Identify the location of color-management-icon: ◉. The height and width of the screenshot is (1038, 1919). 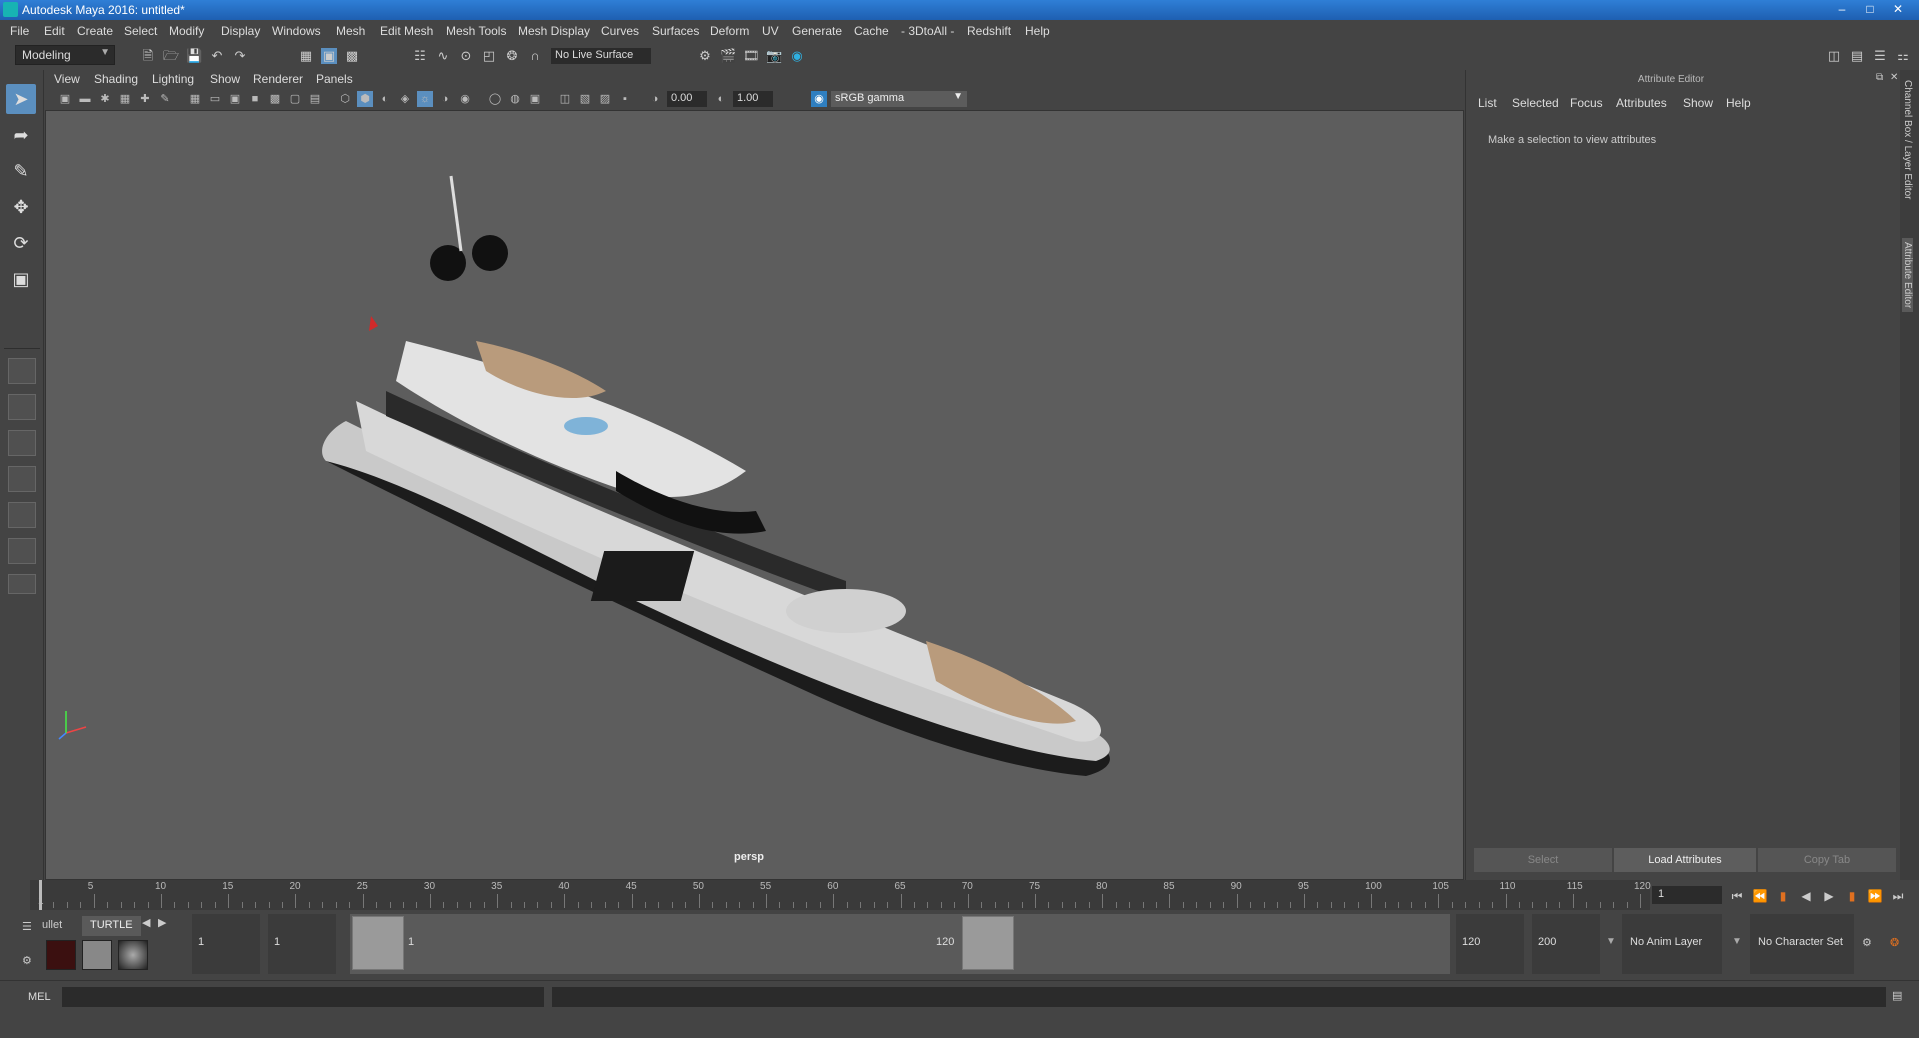
(819, 99).